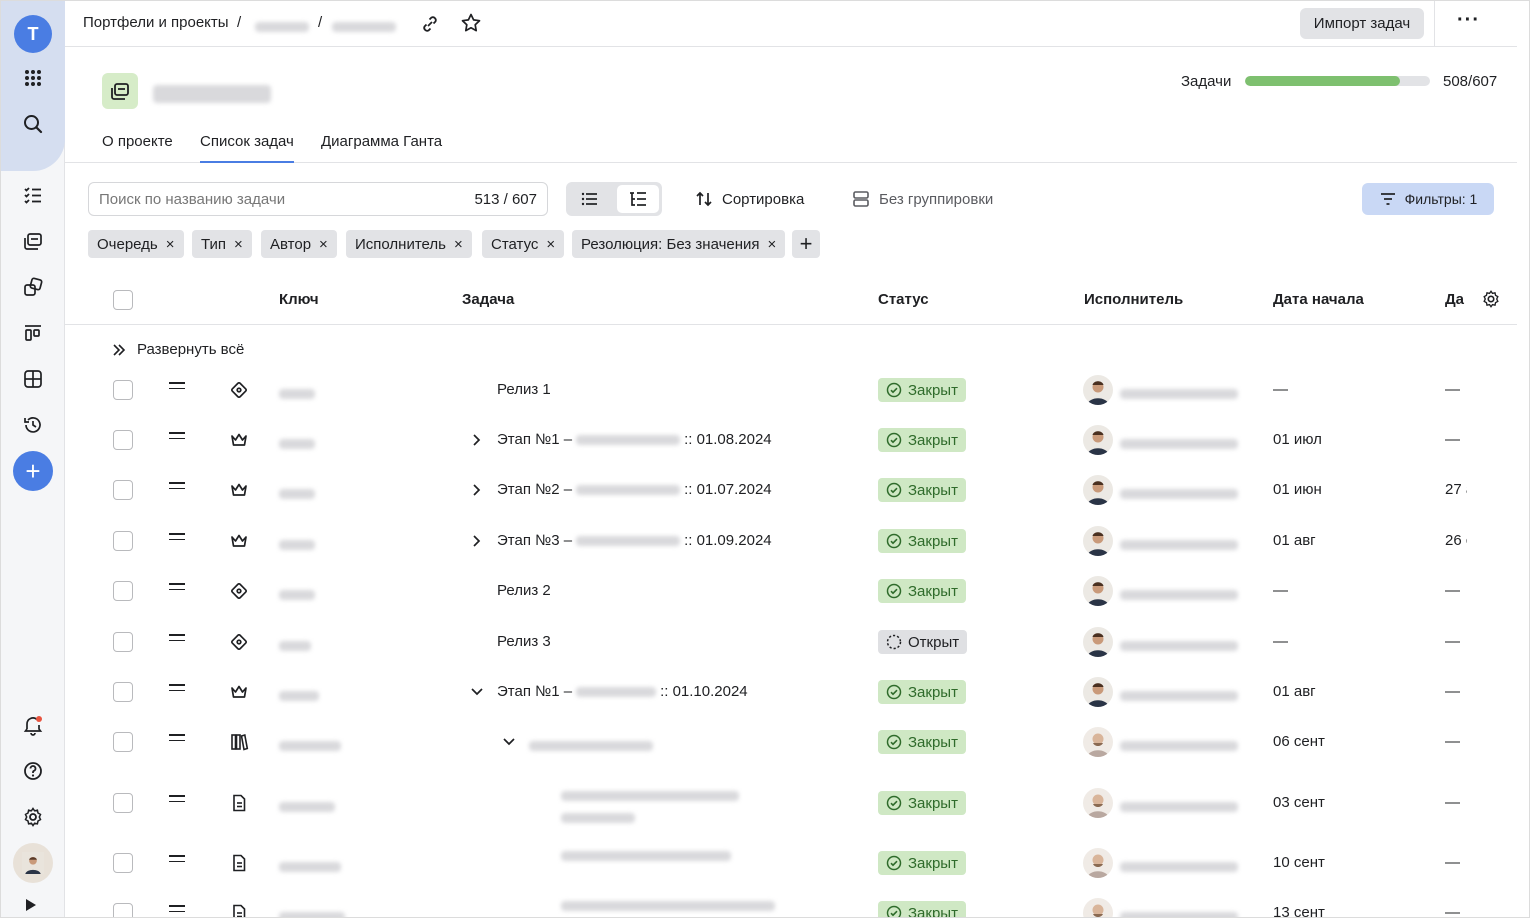 The width and height of the screenshot is (1530, 918). I want to click on expand-all-button: Развернуть всё, so click(177, 349).